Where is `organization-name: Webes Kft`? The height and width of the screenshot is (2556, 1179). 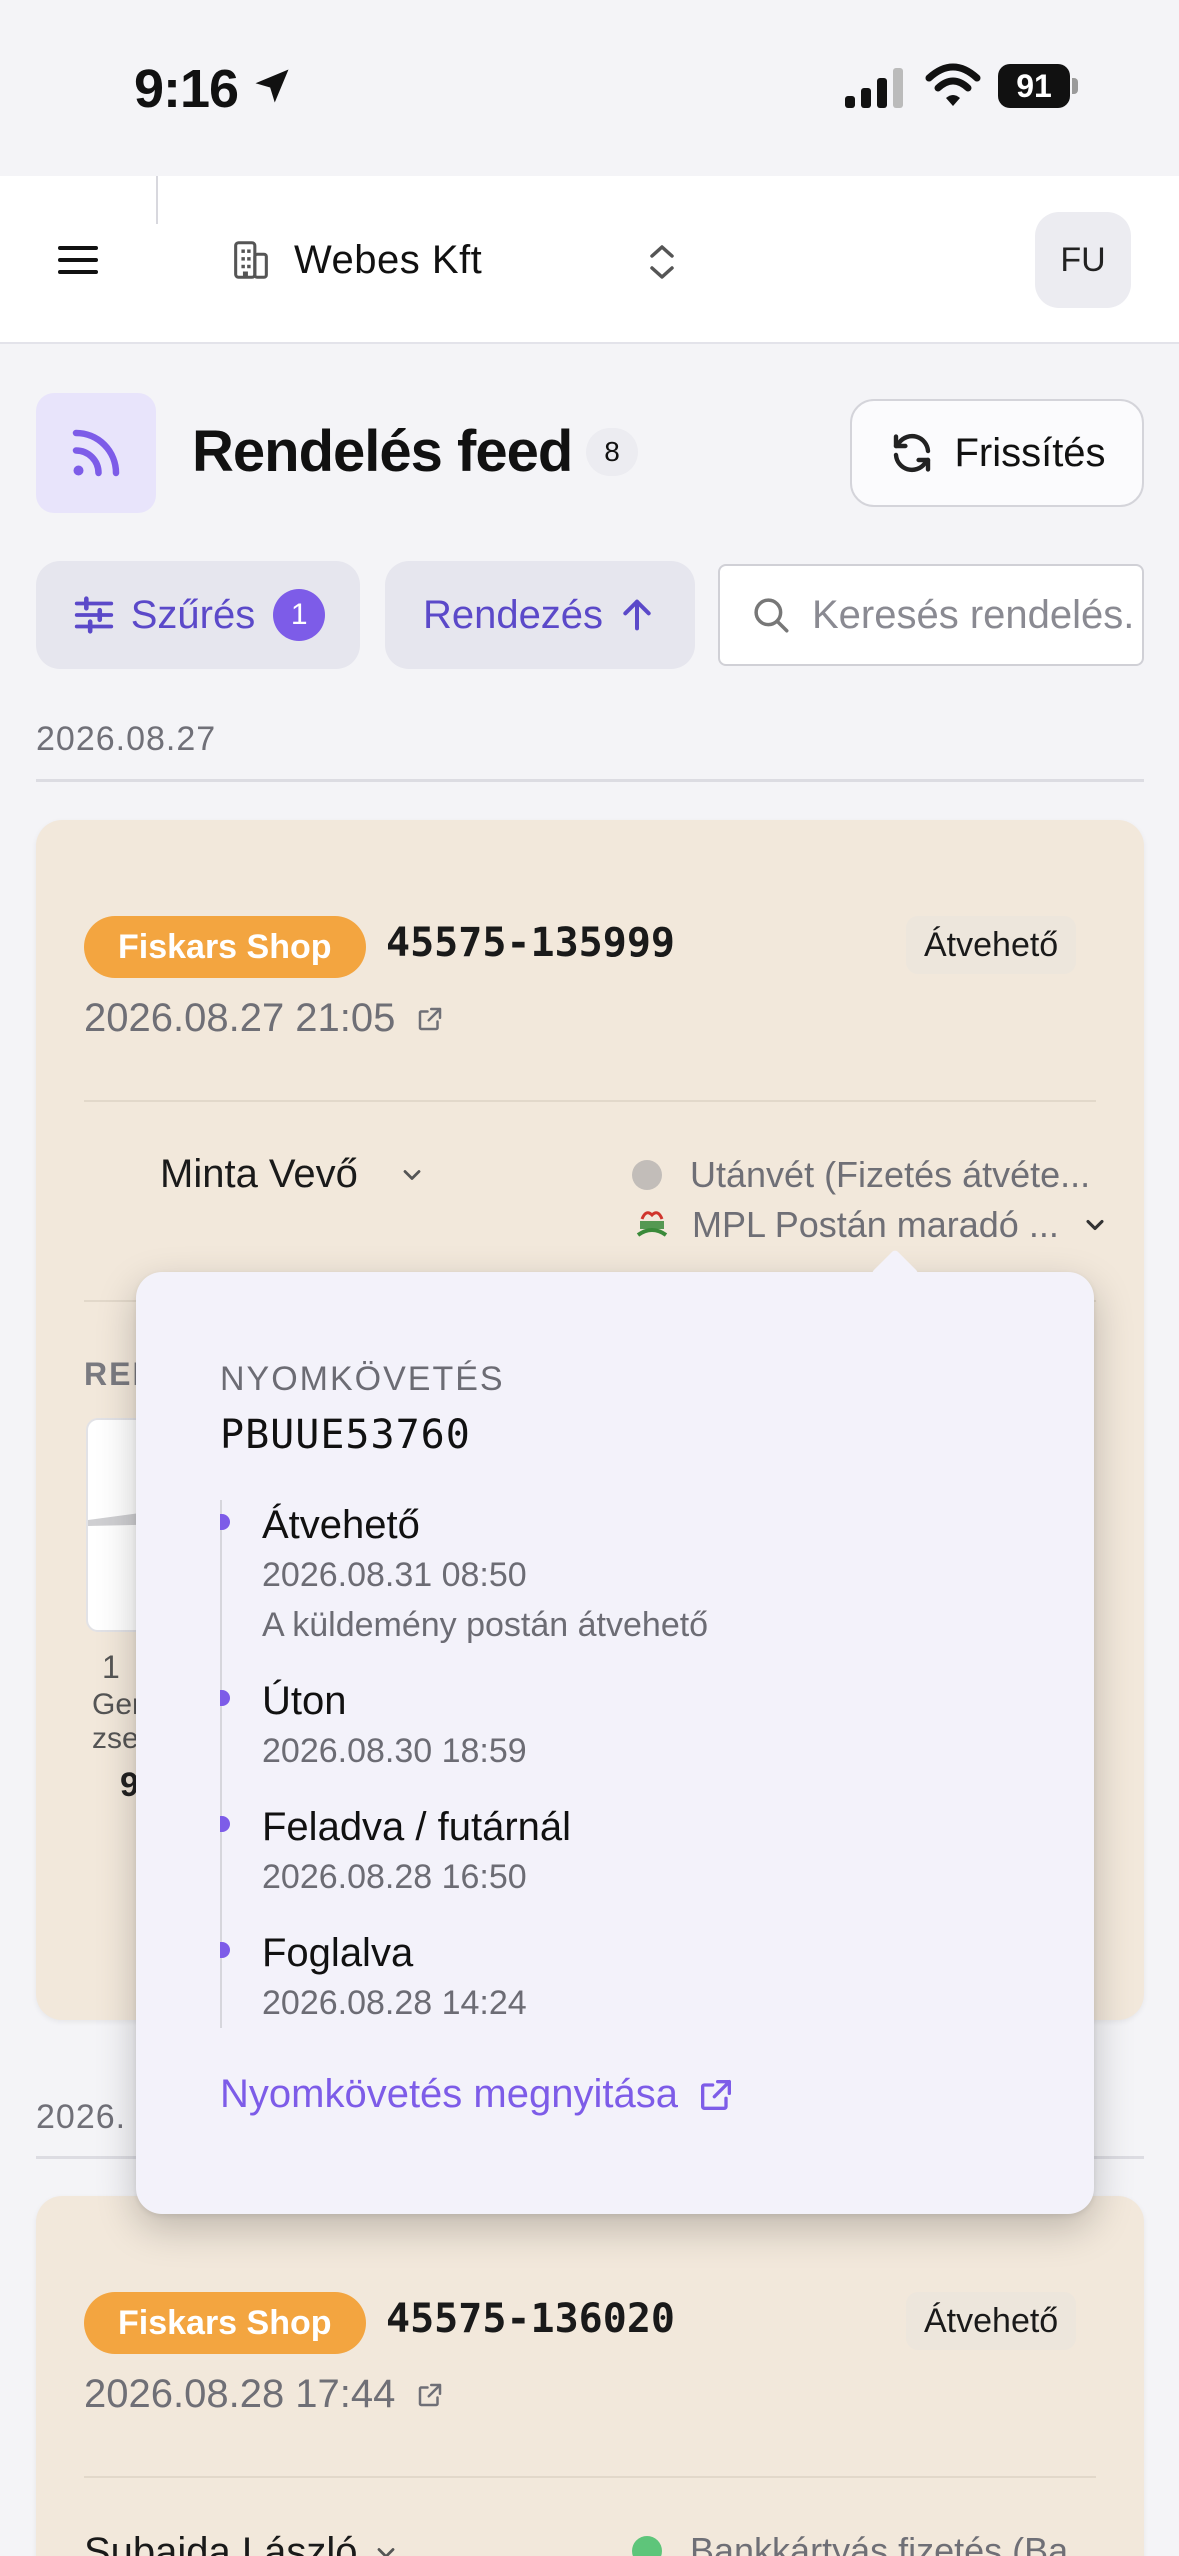 organization-name: Webes Kft is located at coordinates (388, 259).